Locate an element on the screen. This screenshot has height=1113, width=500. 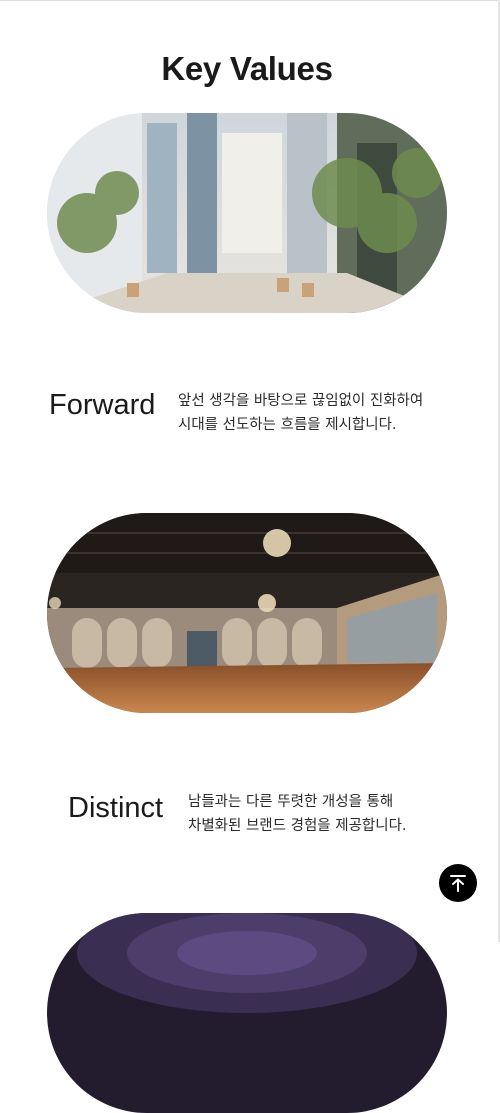
atrium-image is located at coordinates (247, 213).